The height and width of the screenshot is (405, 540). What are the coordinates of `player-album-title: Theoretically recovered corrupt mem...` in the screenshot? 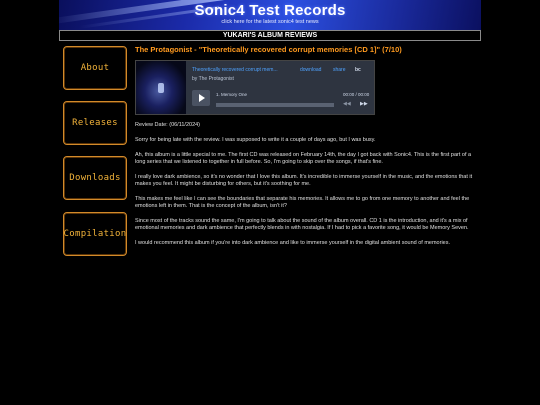 It's located at (235, 70).